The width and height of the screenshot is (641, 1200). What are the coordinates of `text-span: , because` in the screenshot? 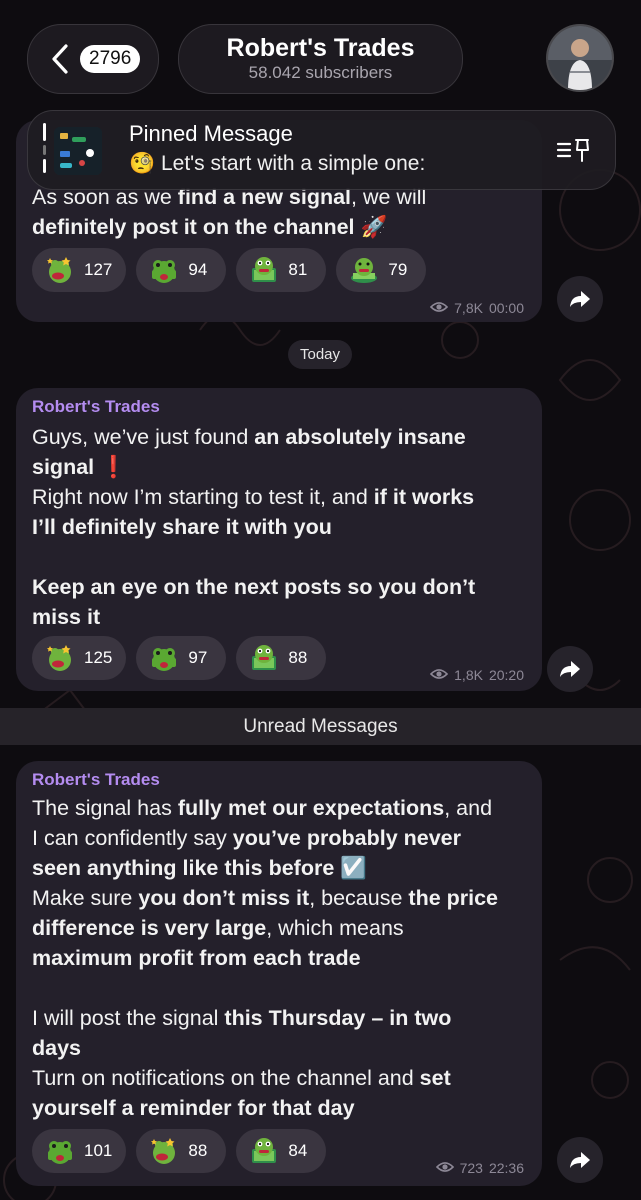 It's located at (359, 898).